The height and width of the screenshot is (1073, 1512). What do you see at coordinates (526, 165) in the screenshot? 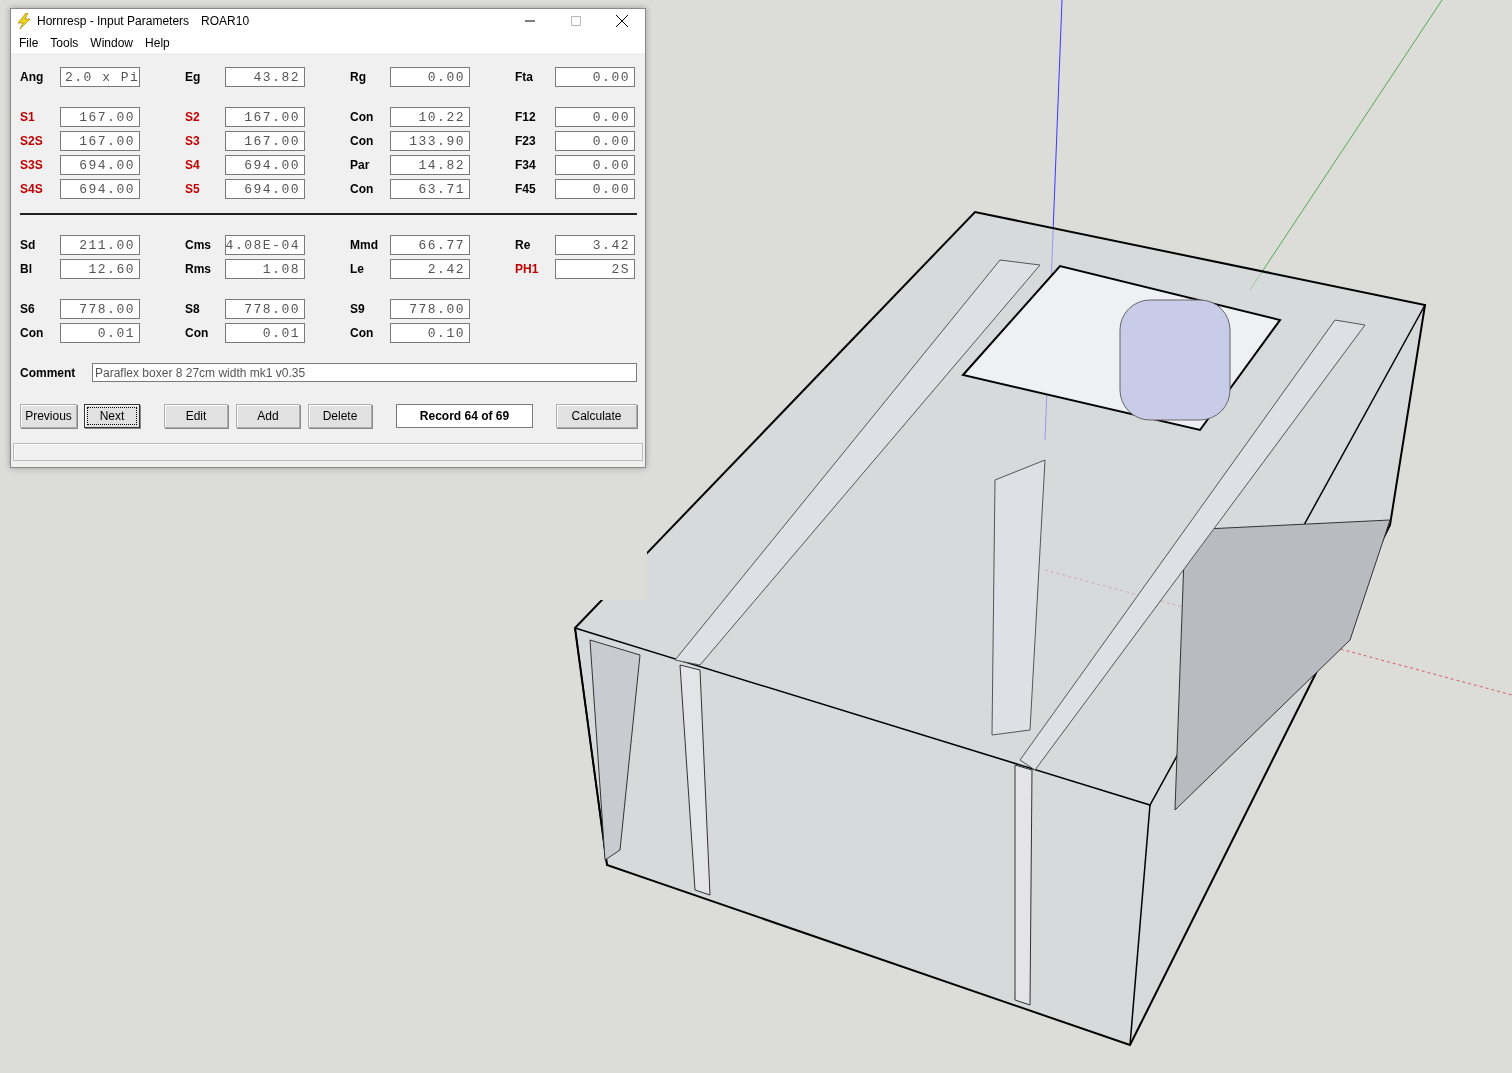
I see `parameter-label: F34` at bounding box center [526, 165].